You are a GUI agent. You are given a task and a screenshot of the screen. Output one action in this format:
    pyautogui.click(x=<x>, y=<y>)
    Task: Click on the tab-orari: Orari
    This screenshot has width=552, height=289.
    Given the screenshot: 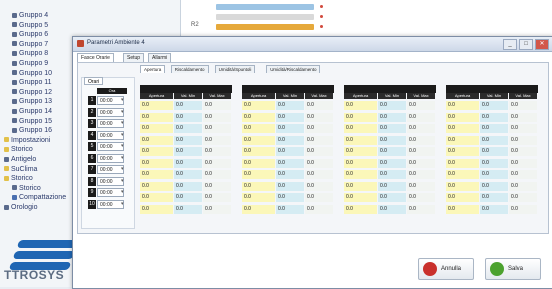 What is the action you would take?
    pyautogui.click(x=94, y=81)
    